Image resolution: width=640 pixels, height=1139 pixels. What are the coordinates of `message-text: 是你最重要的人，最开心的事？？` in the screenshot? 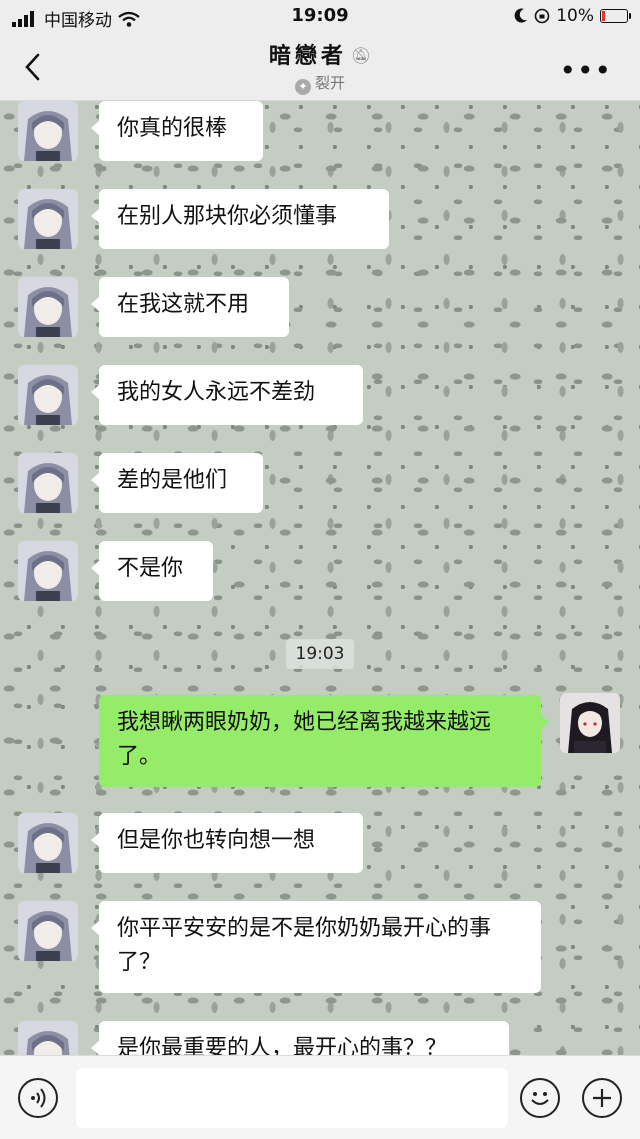 It's located at (282, 1045).